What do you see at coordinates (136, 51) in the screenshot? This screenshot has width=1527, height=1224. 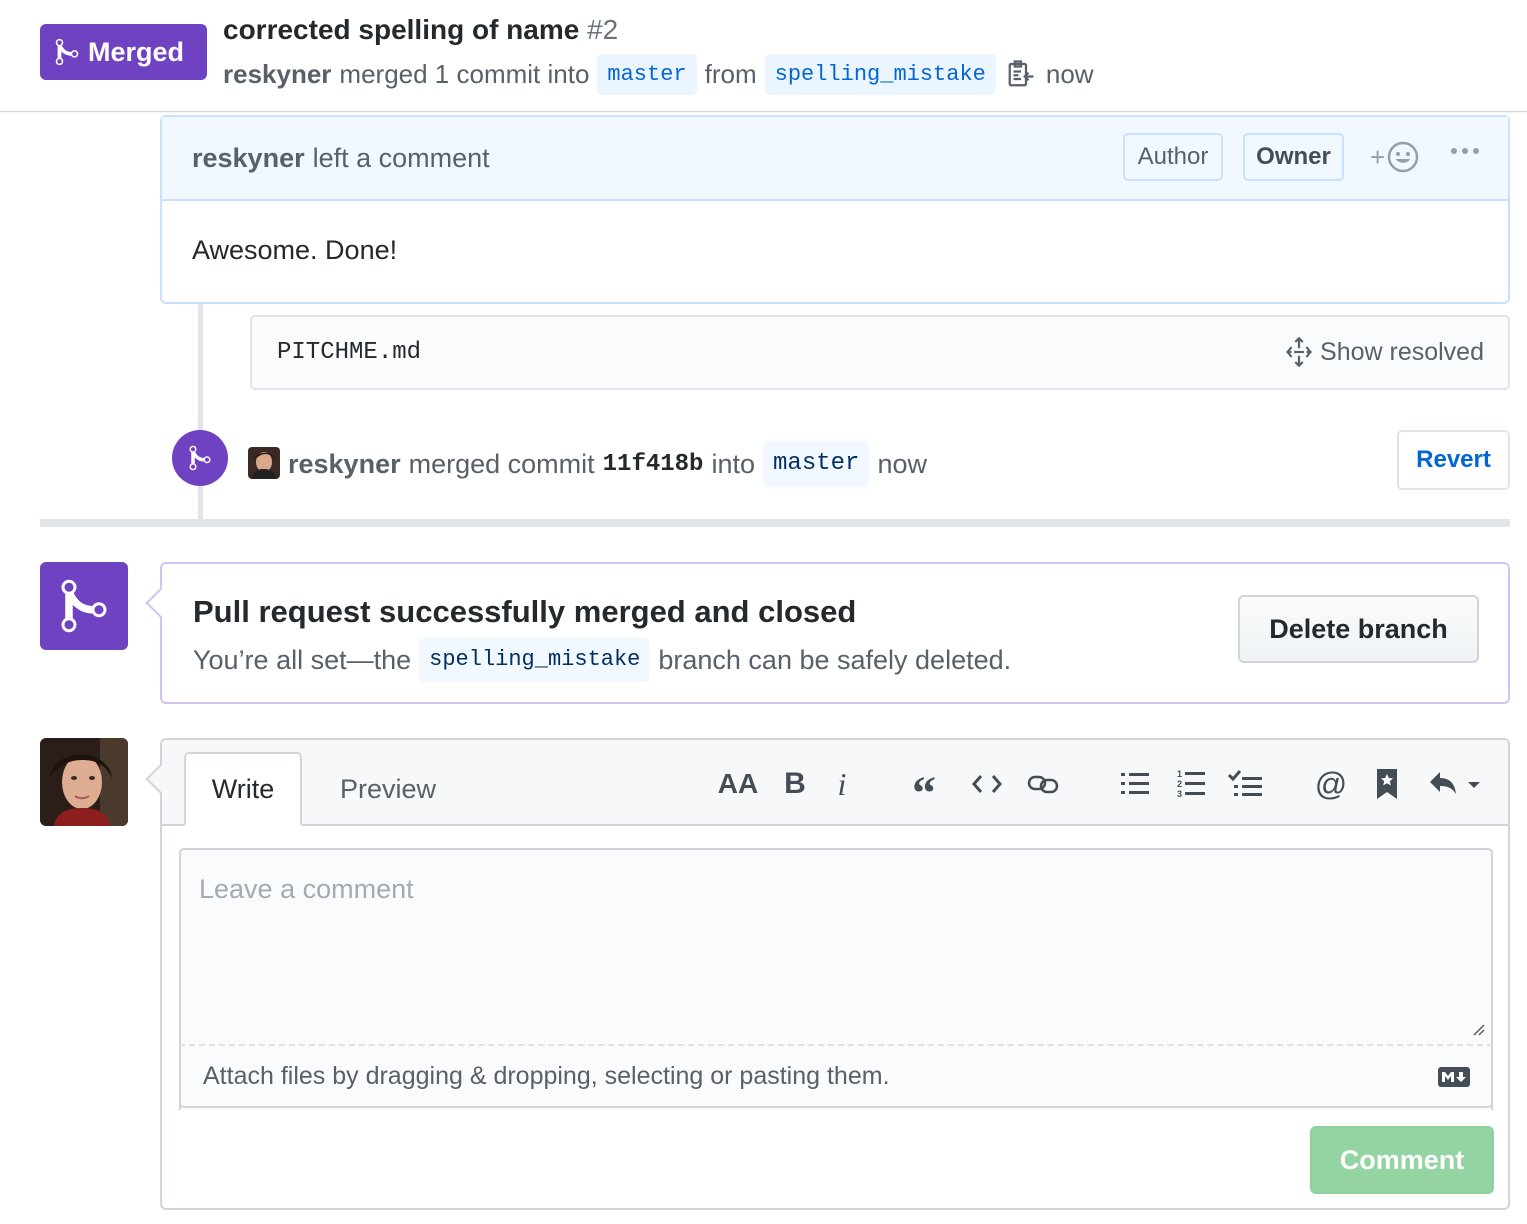 I see `state-label: Merged` at bounding box center [136, 51].